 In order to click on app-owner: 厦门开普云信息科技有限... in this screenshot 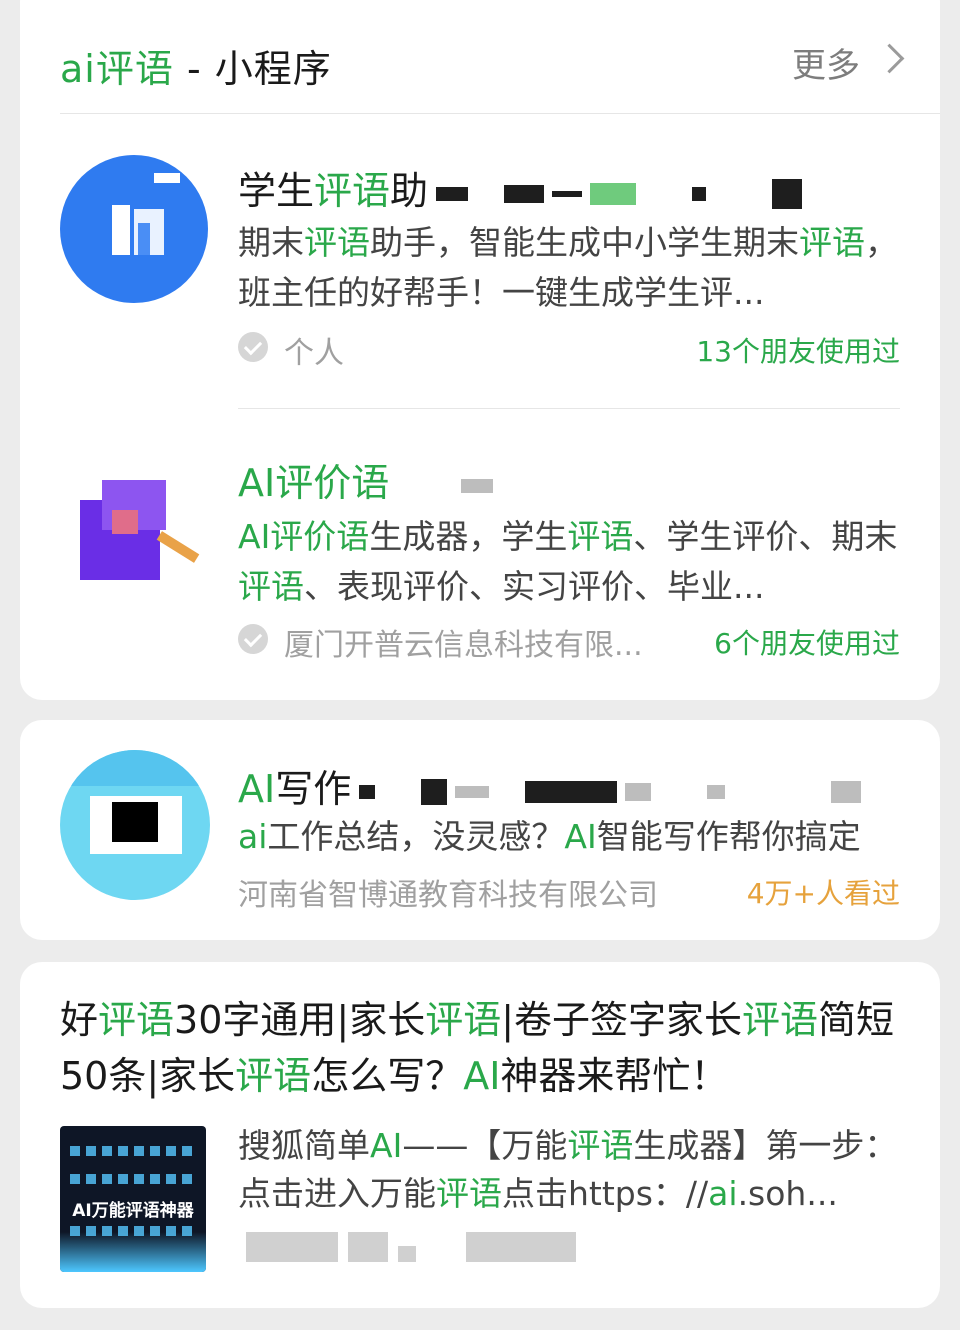, I will do `click(463, 645)`.